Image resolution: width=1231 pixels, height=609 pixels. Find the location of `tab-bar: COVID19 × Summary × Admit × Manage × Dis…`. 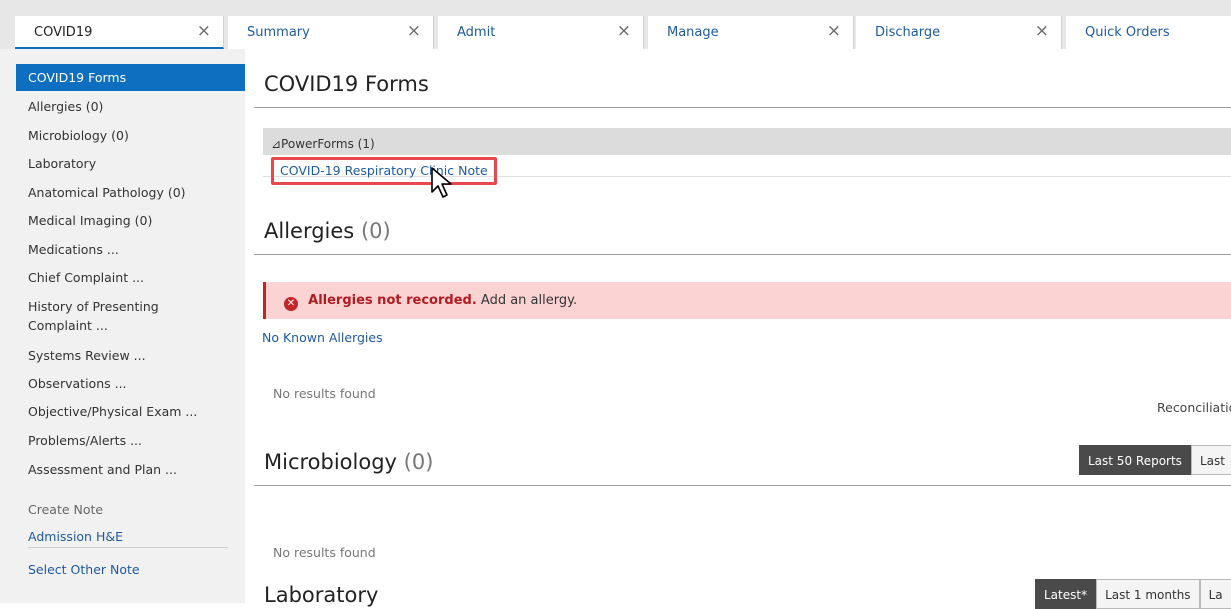

tab-bar: COVID19 × Summary × Admit × Manage × Dis… is located at coordinates (615, 24).